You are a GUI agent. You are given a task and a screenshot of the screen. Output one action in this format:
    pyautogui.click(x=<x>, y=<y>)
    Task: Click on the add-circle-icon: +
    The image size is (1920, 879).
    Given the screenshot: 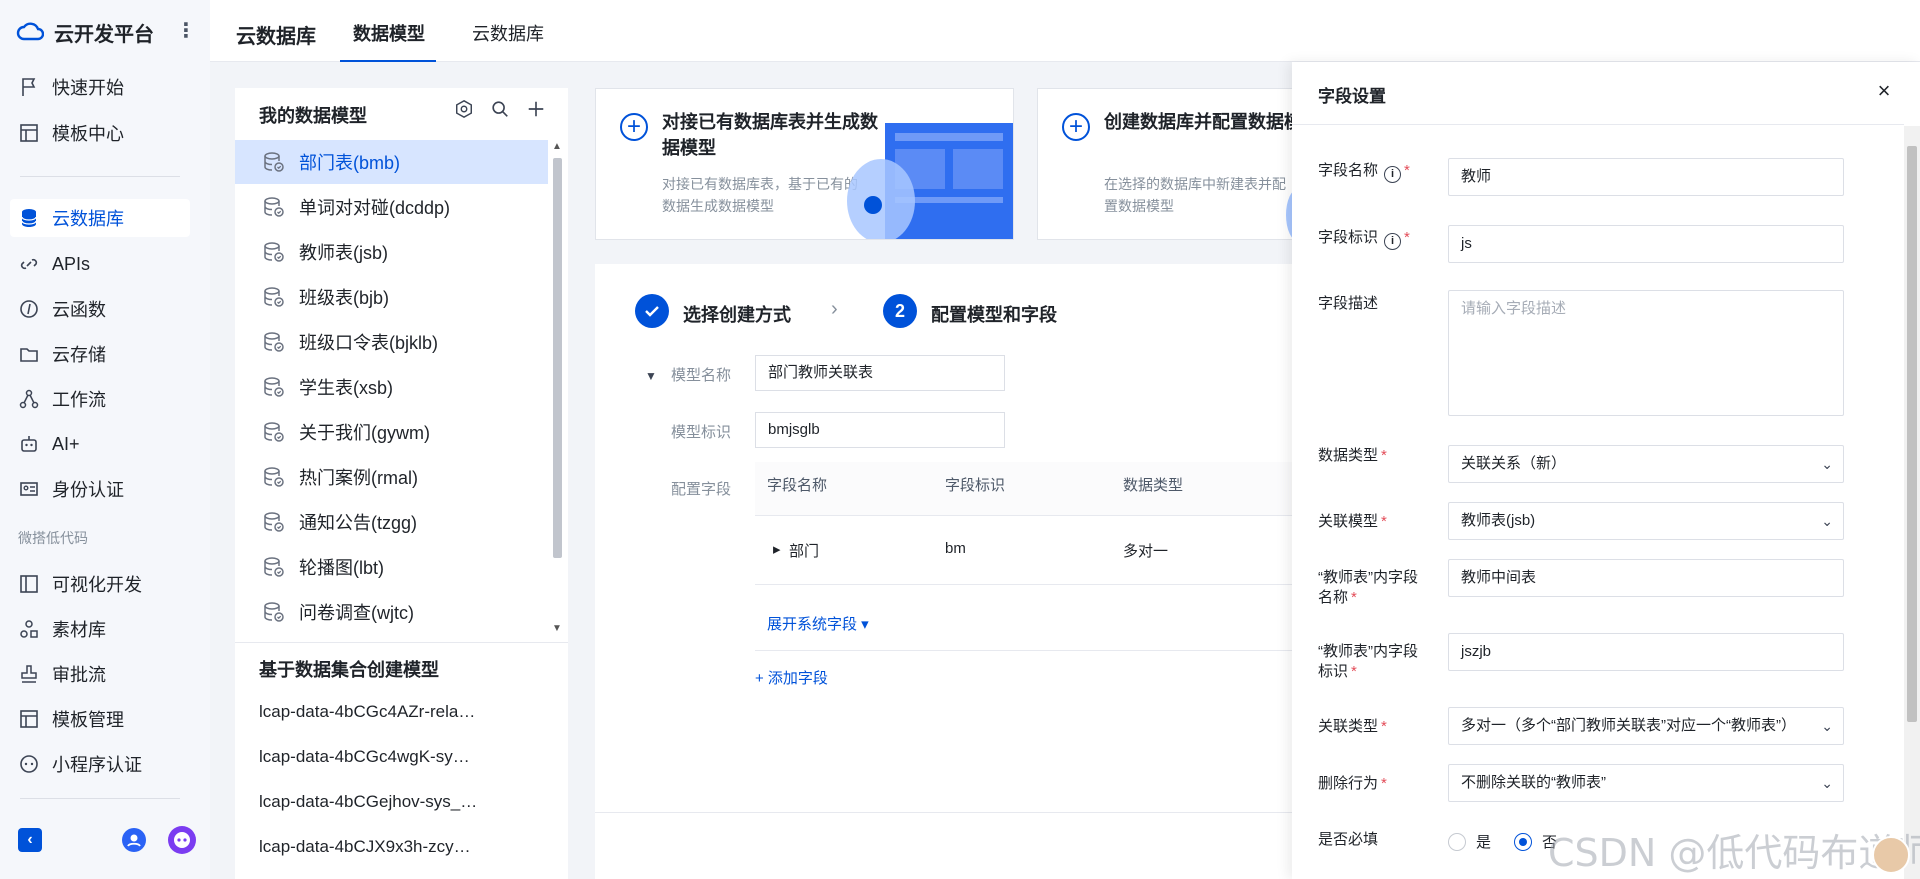 What is the action you would take?
    pyautogui.click(x=1076, y=127)
    